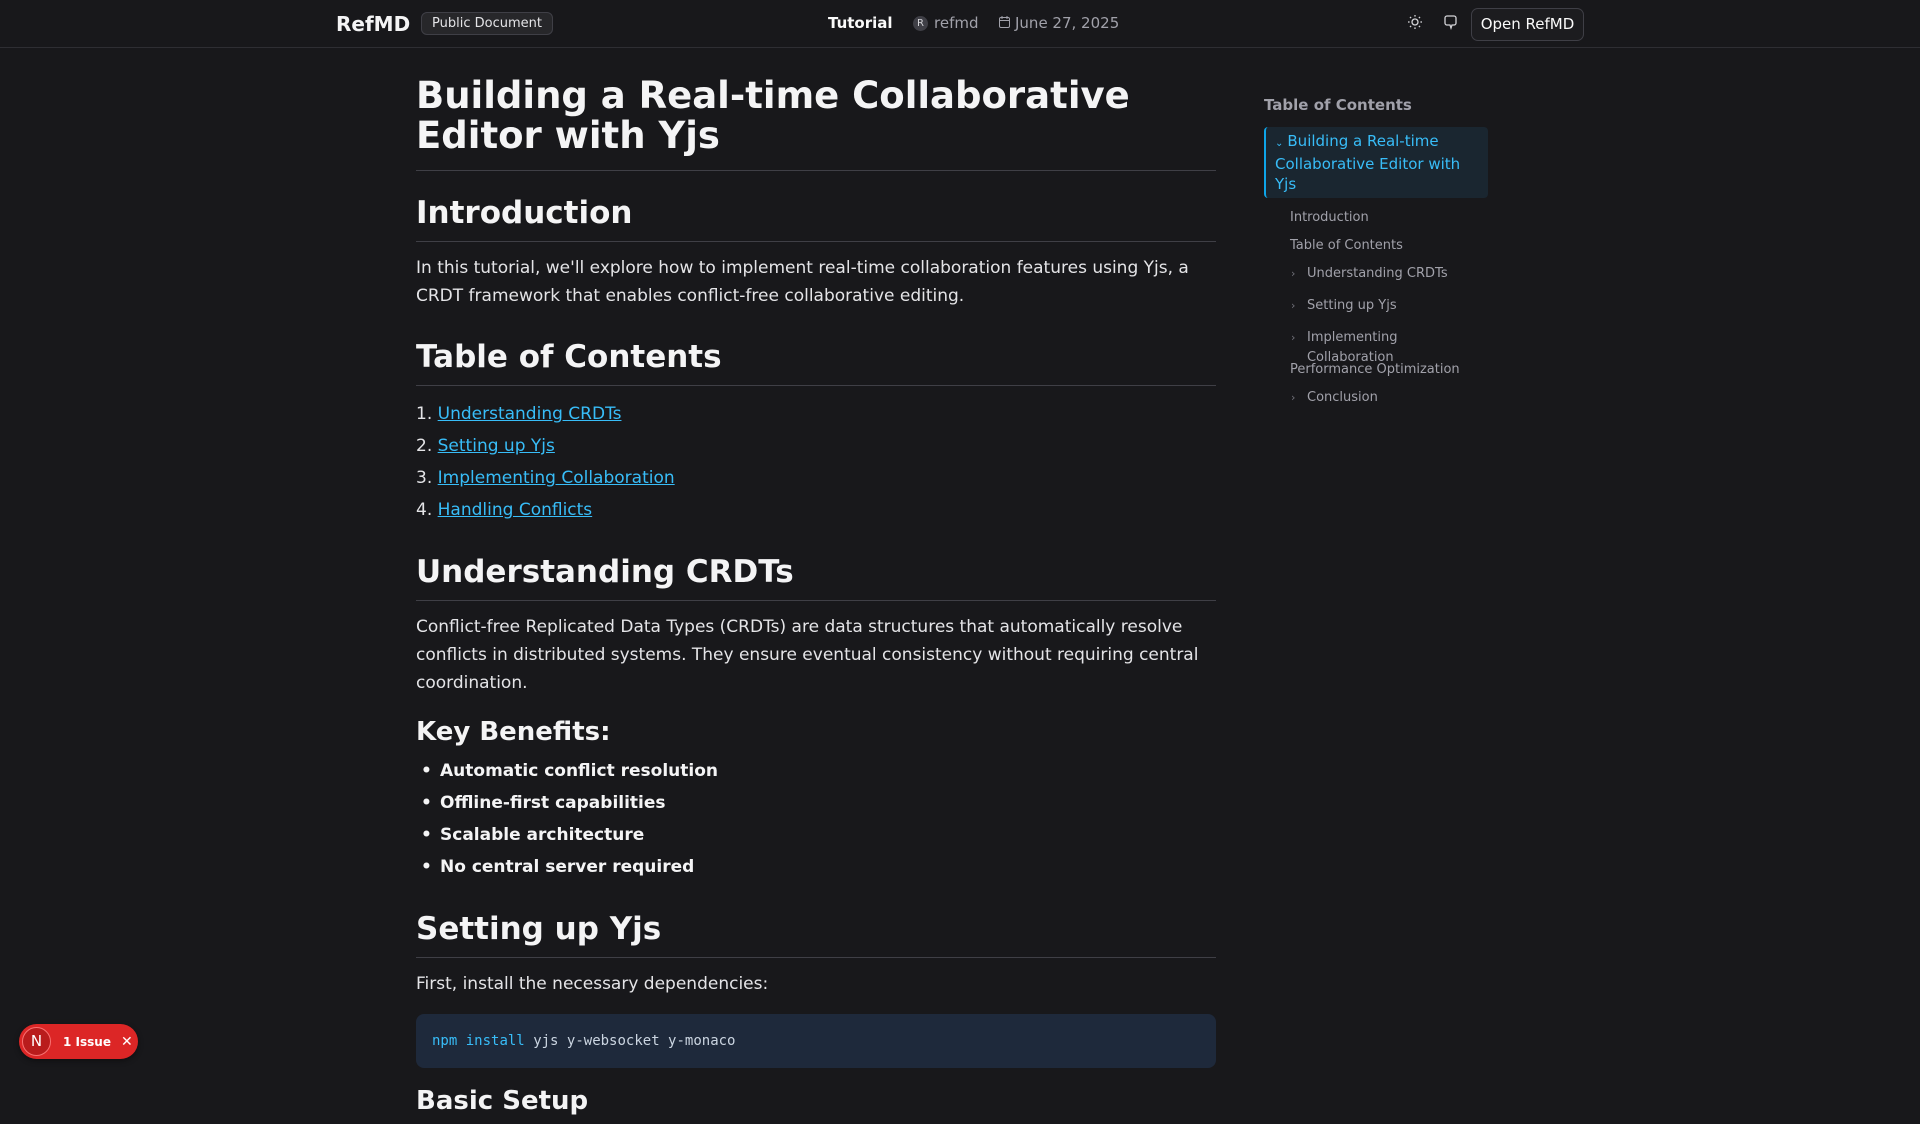  What do you see at coordinates (816, 414) in the screenshot?
I see `list-item: 1. Understanding CRDTs` at bounding box center [816, 414].